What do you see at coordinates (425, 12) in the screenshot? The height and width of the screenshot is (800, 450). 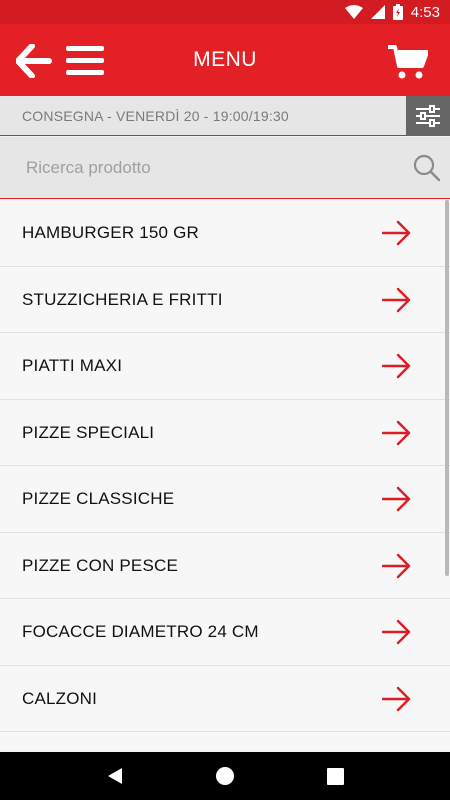 I see `status-time: 4:53` at bounding box center [425, 12].